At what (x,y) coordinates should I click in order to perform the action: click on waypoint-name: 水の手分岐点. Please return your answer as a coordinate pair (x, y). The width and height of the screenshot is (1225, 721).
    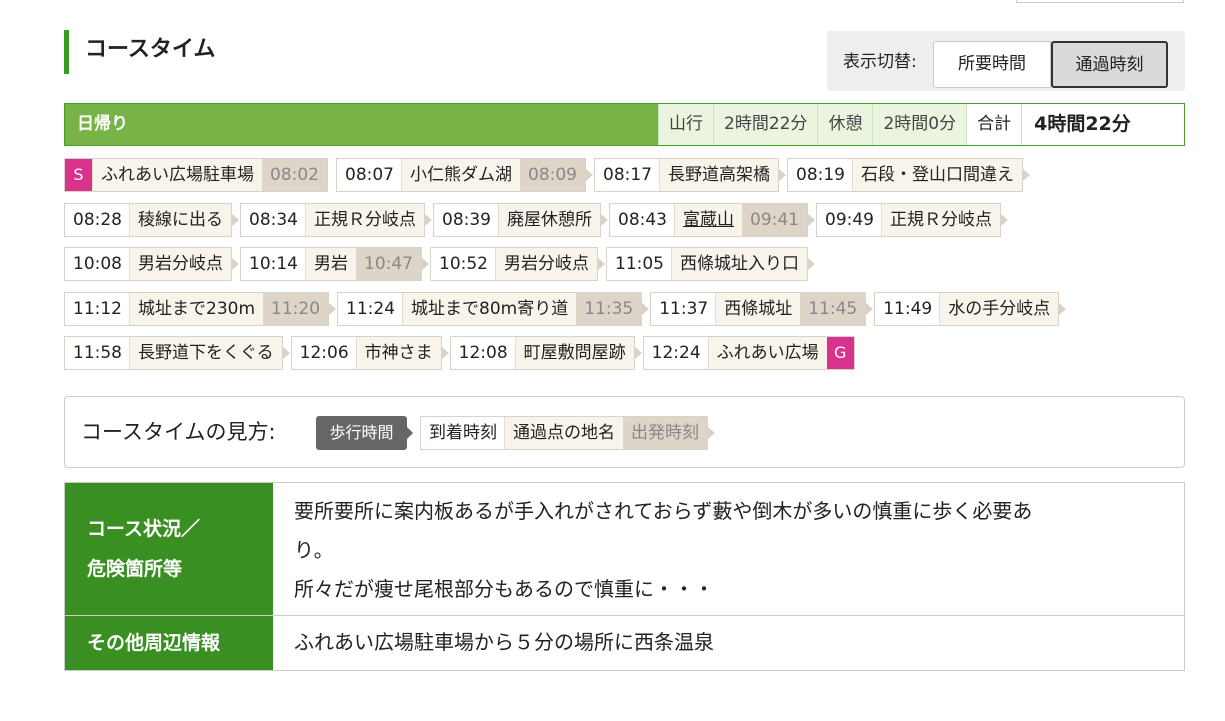
    Looking at the image, I should click on (999, 308).